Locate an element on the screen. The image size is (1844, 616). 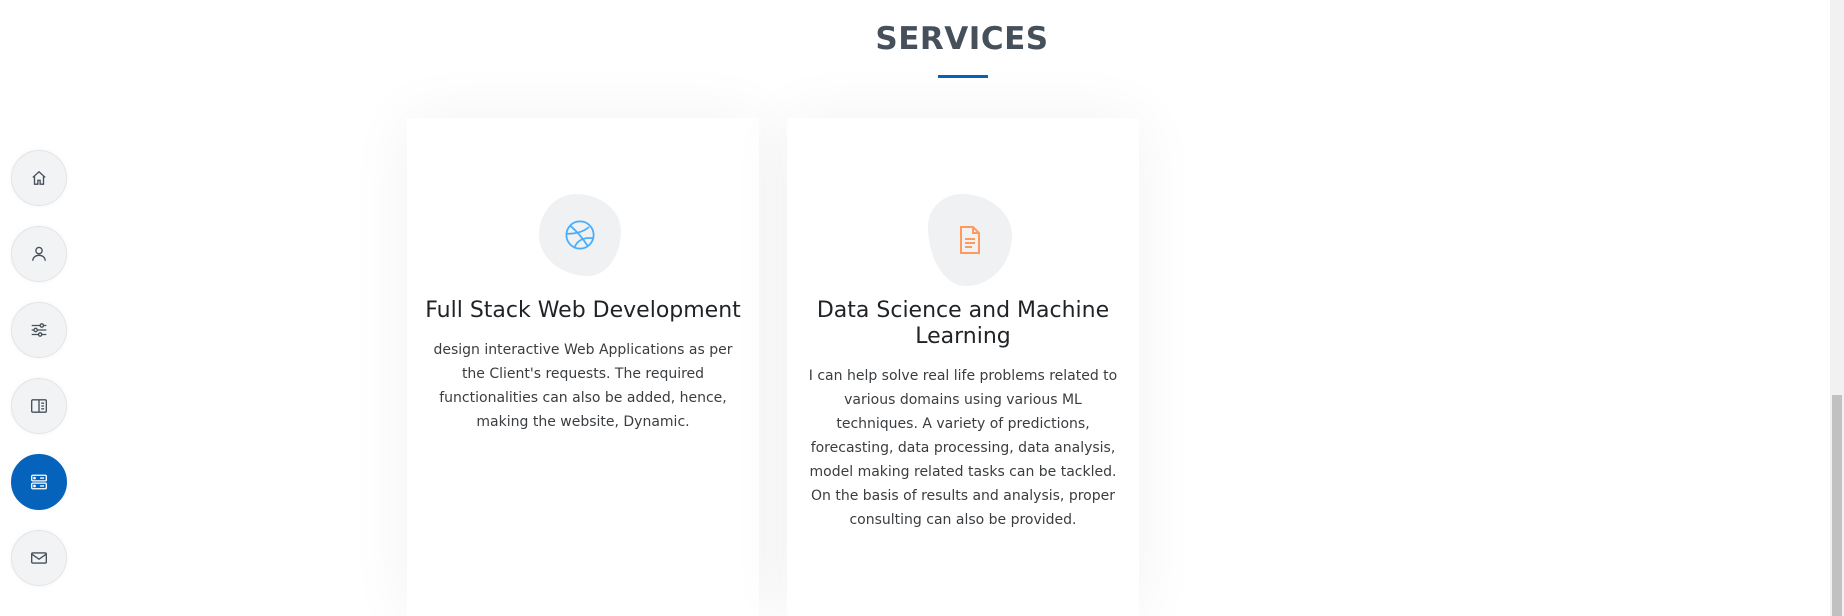
file-text-icon is located at coordinates (970, 240).